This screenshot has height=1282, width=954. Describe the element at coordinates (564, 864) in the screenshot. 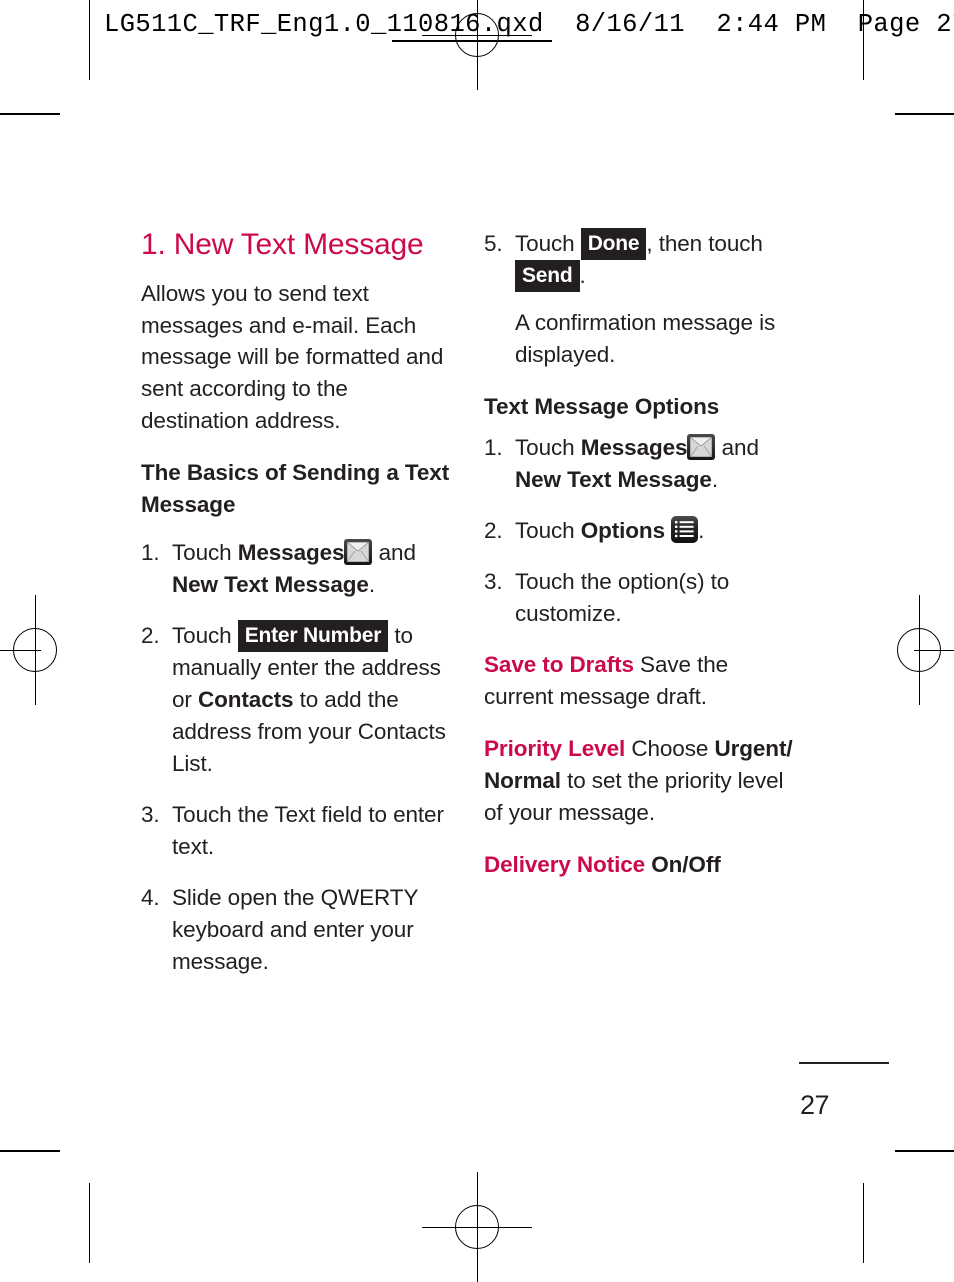

I see `glossary-term: Delivery Notice` at that location.